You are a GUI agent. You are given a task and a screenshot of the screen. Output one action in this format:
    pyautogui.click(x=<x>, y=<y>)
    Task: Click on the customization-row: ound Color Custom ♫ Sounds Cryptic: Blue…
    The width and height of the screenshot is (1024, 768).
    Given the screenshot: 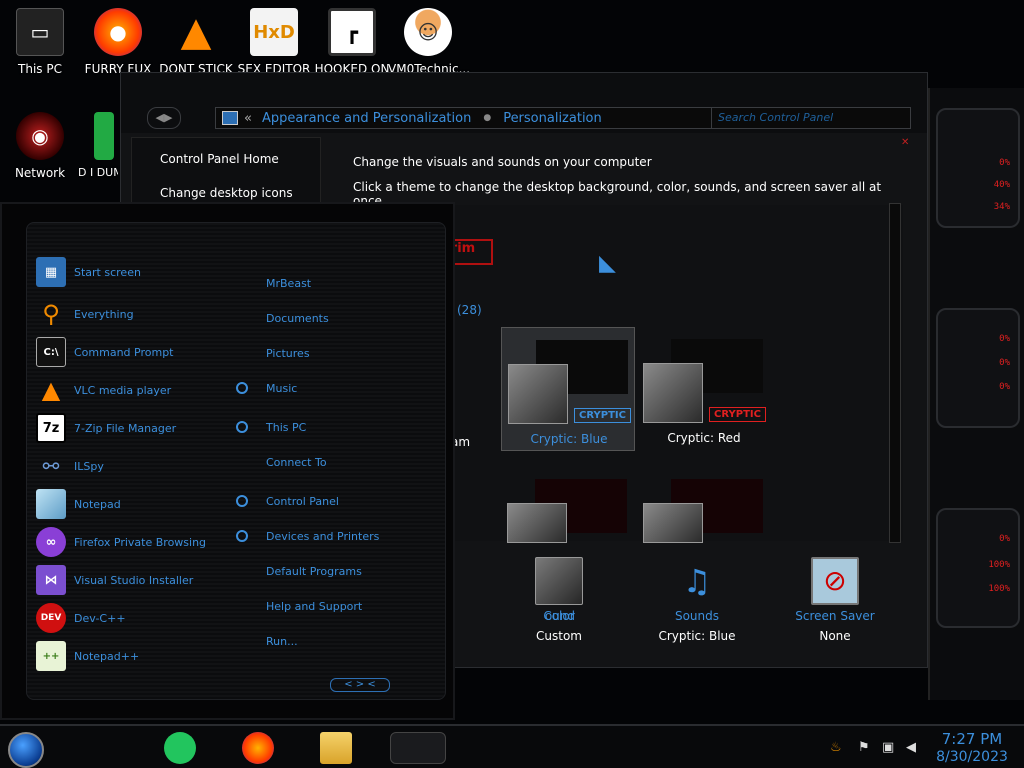 What is the action you would take?
    pyautogui.click(x=721, y=607)
    